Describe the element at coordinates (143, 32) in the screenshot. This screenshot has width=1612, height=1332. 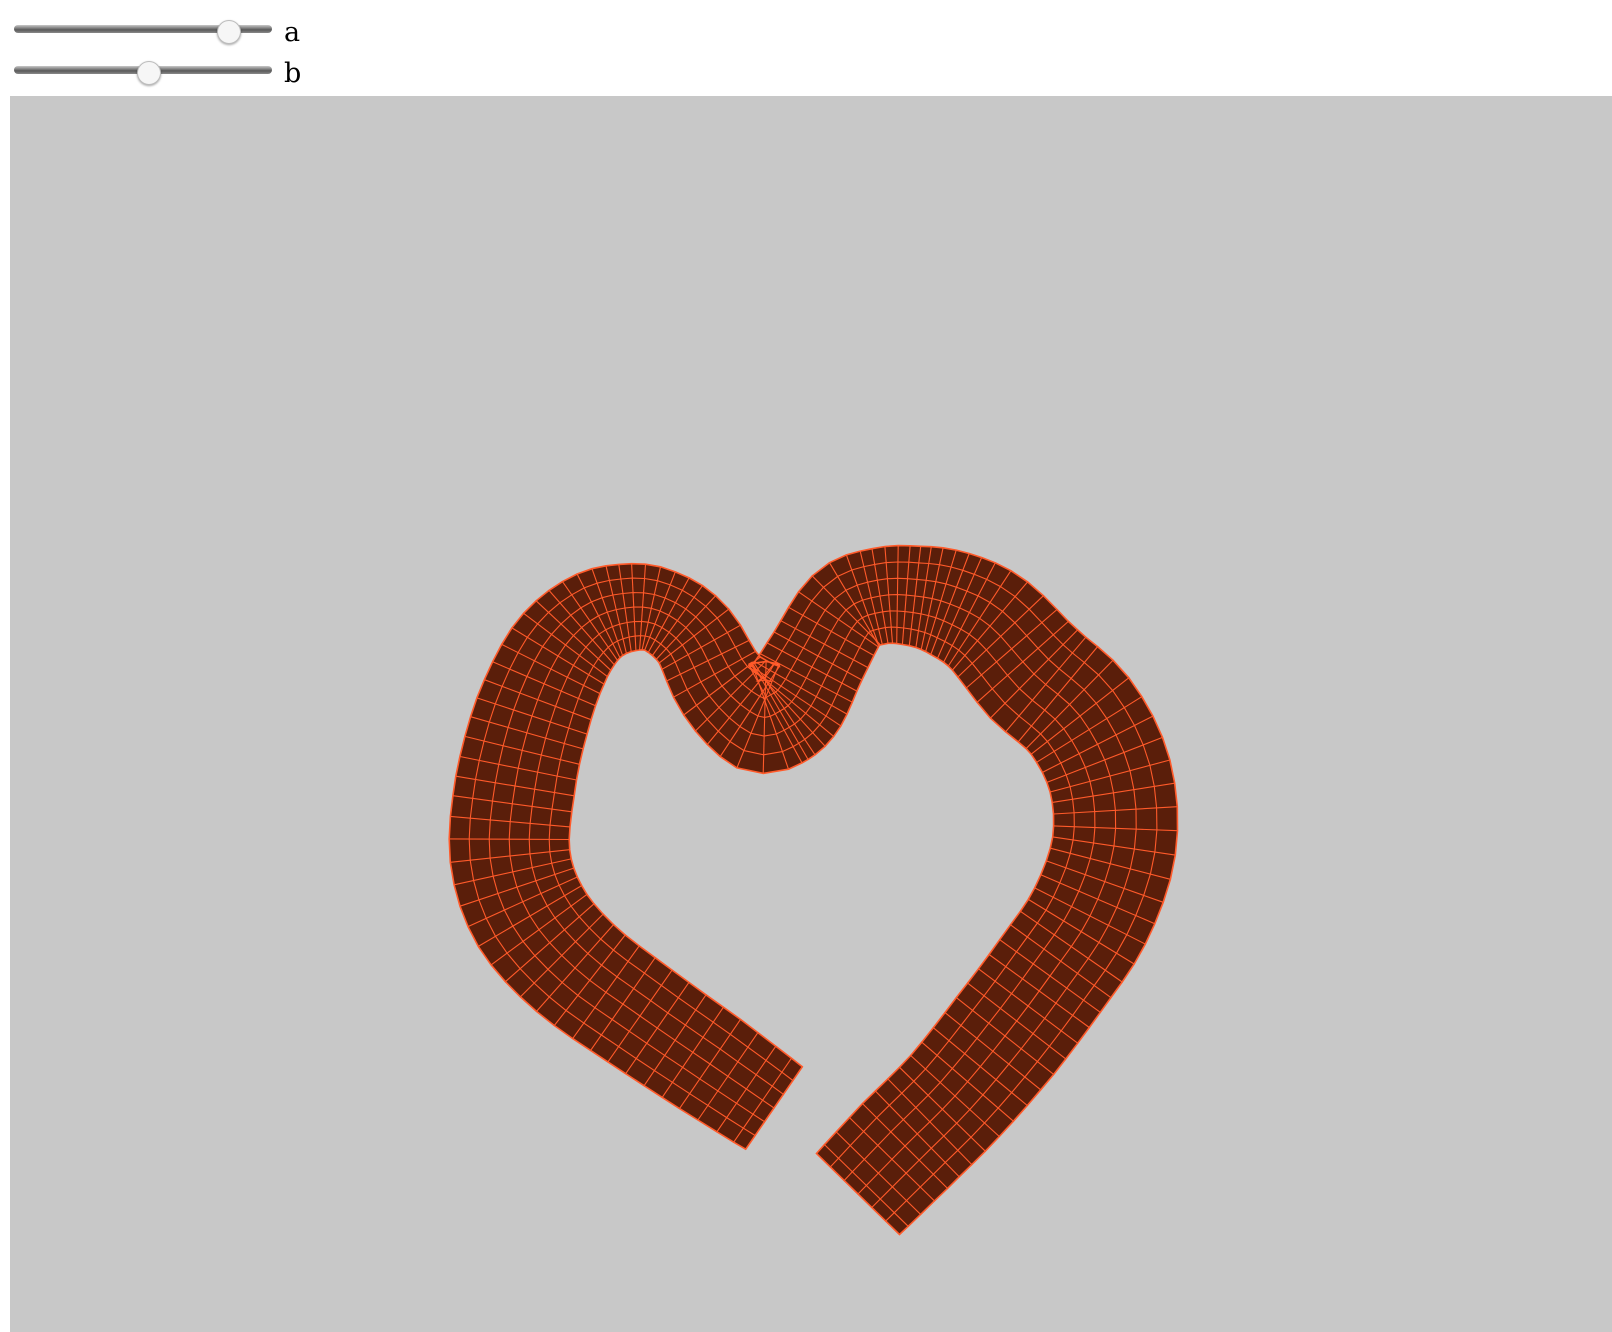
I see `slider-a-track` at that location.